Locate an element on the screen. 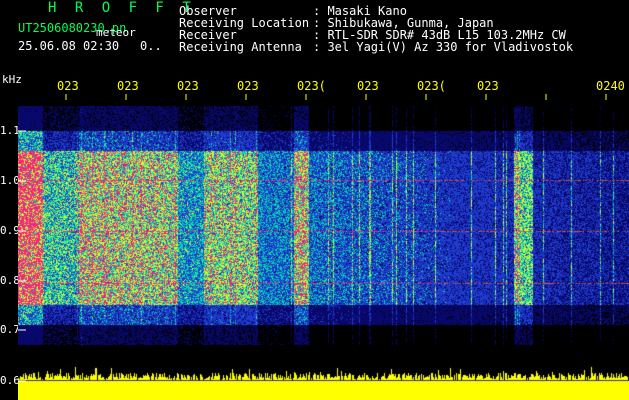 The width and height of the screenshot is (629, 400). timestamp-suffix: 0.. is located at coordinates (151, 46).